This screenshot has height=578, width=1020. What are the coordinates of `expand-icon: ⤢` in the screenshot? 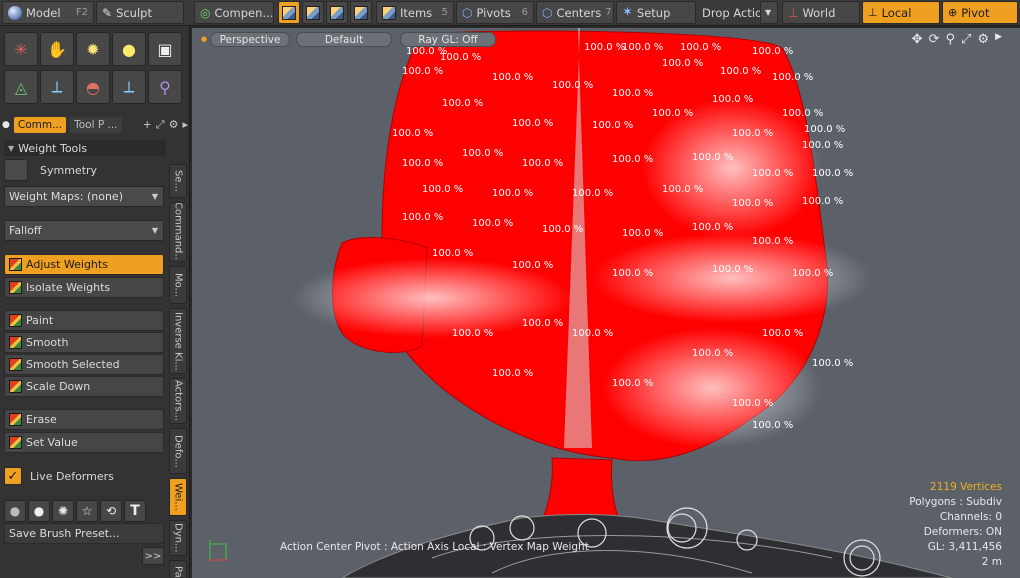 It's located at (160, 125).